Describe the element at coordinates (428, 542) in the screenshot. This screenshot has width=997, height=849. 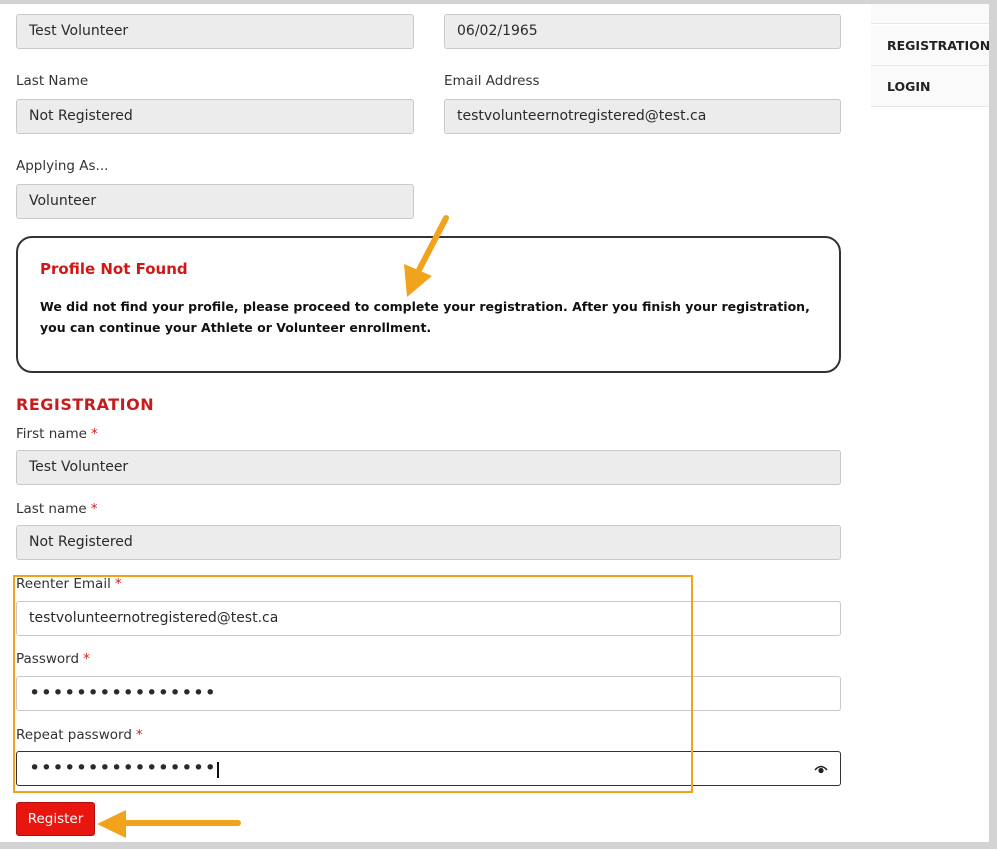
I see `last-name-input: Not Registered` at that location.